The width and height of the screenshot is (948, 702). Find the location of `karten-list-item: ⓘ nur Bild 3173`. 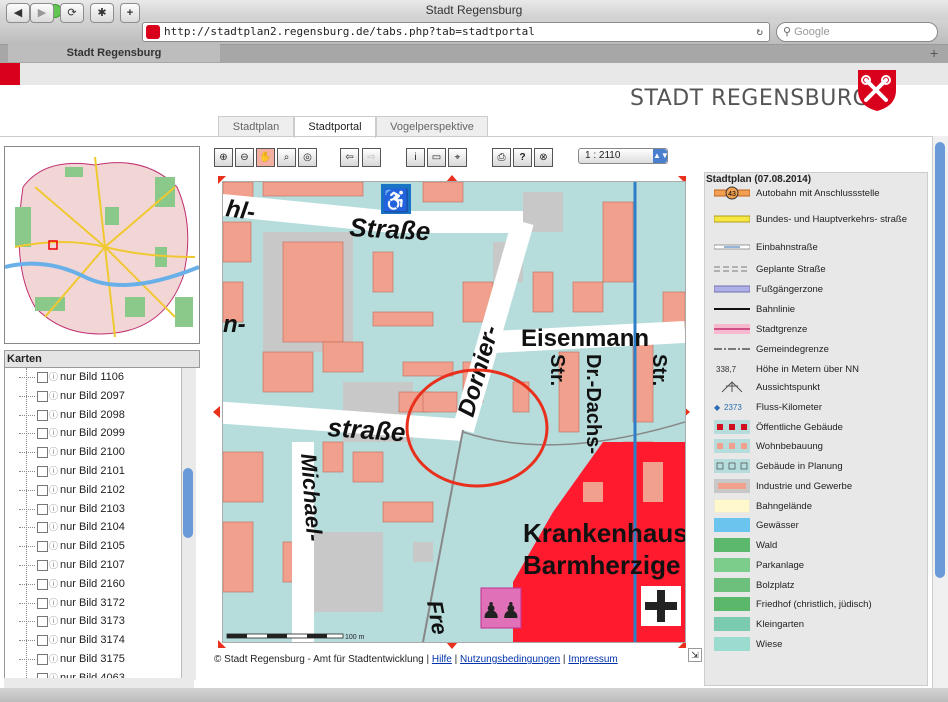

karten-list-item: ⓘ nur Bild 3173 is located at coordinates (94, 621).